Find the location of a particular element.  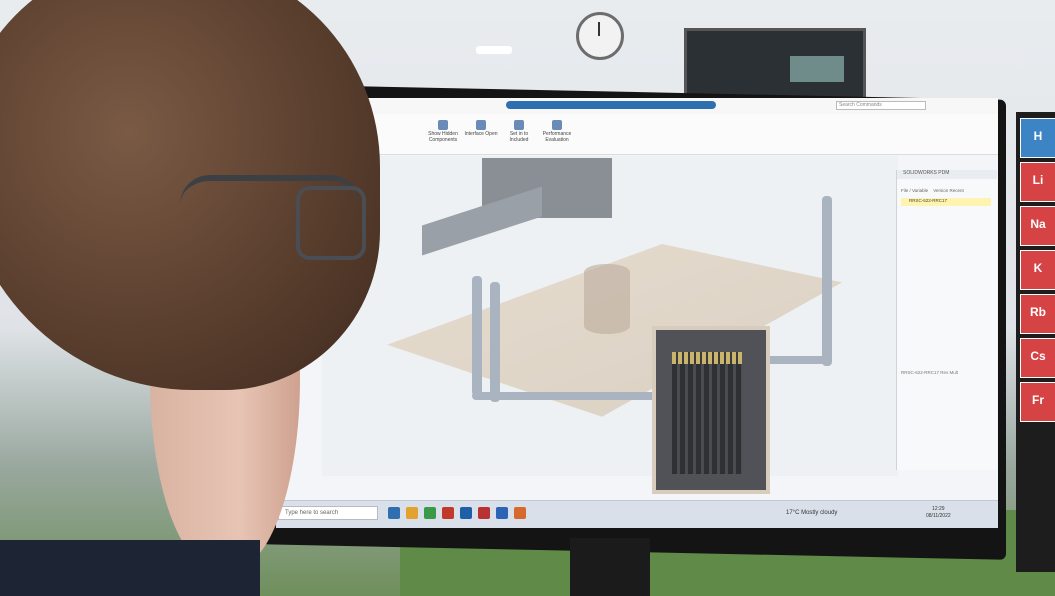

ceiling-light is located at coordinates (494, 50).